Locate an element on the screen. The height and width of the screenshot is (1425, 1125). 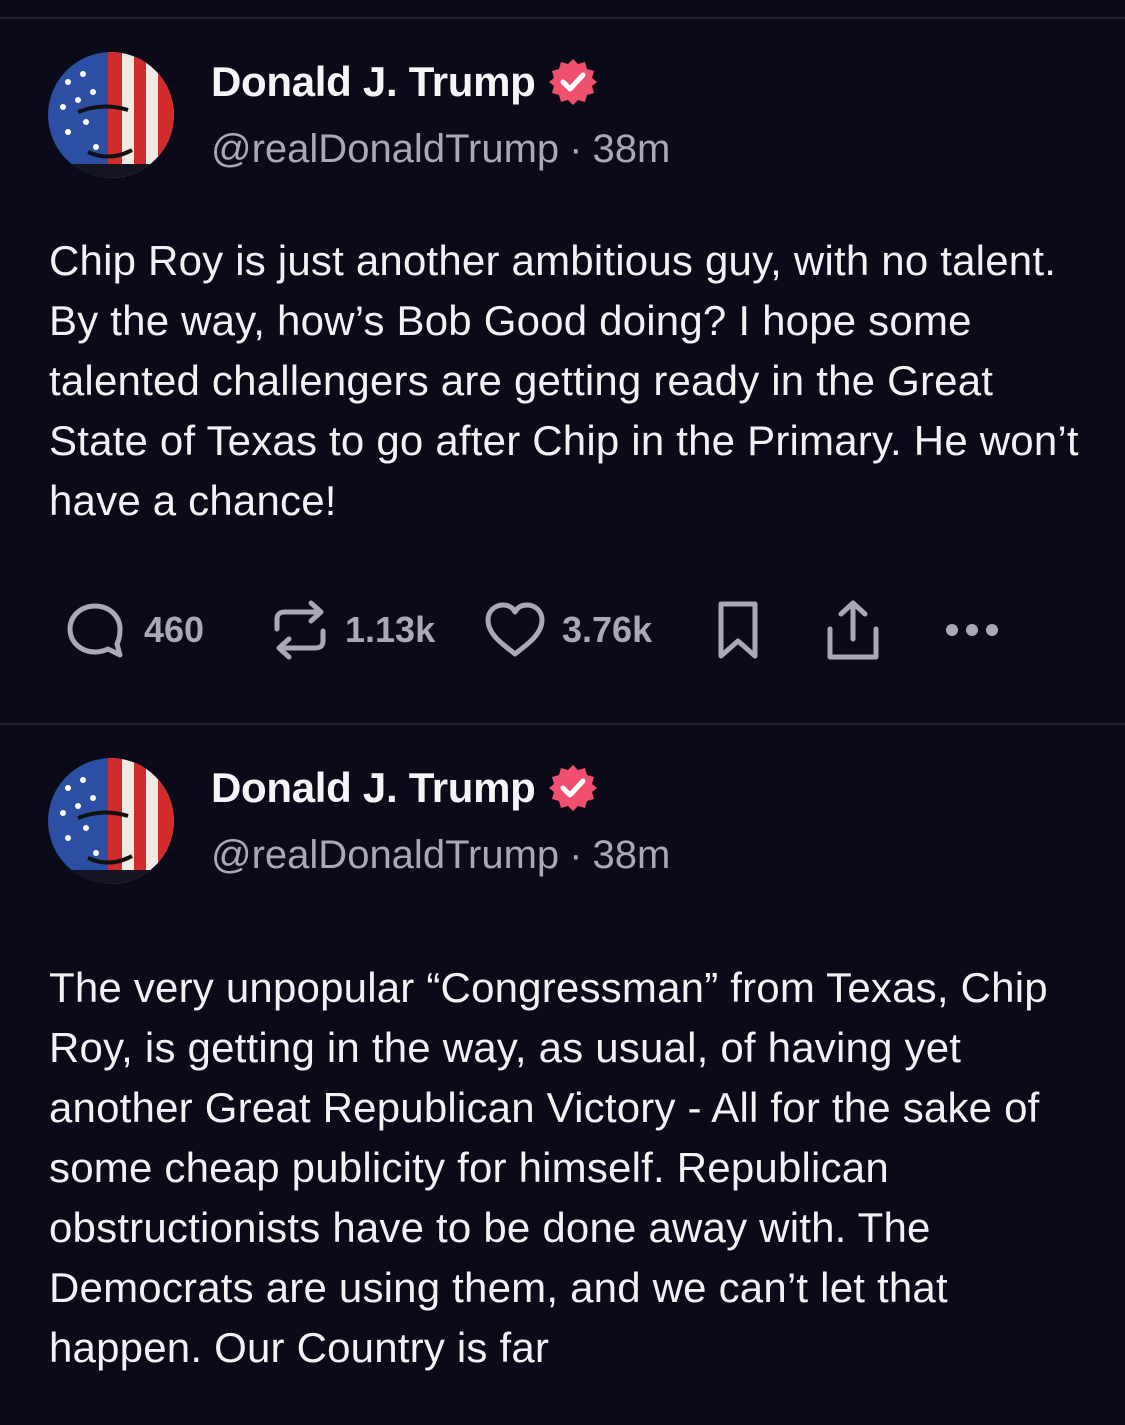
like-button: 3.76k is located at coordinates (568, 630).